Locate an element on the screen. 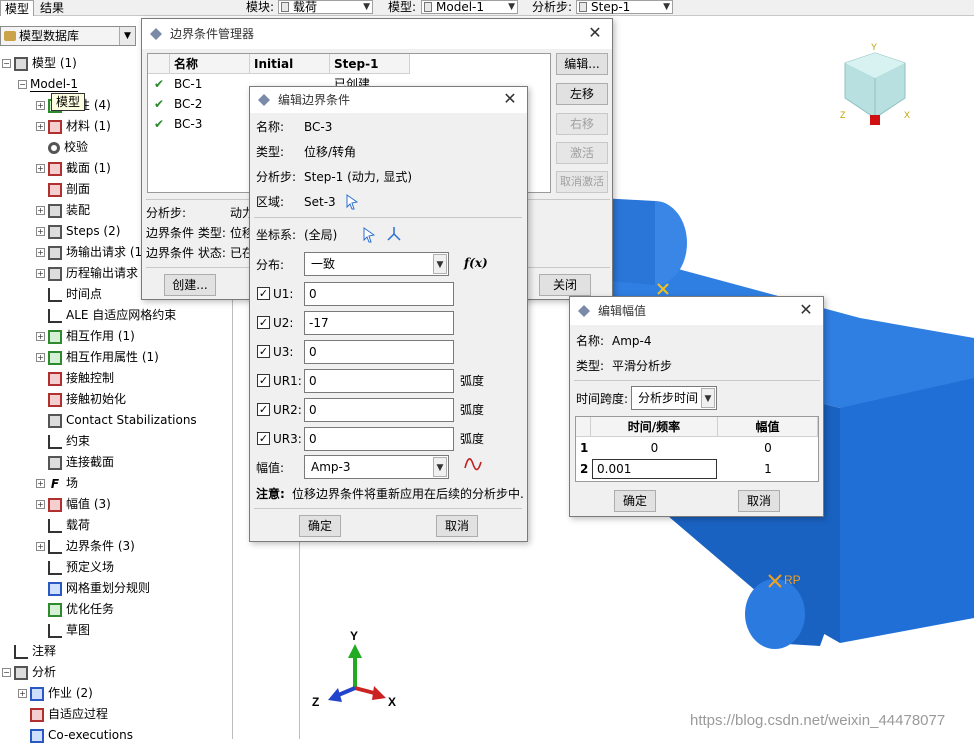 This screenshot has width=974, height=745. tree-node-analysis: − 分析 is located at coordinates (29, 672).